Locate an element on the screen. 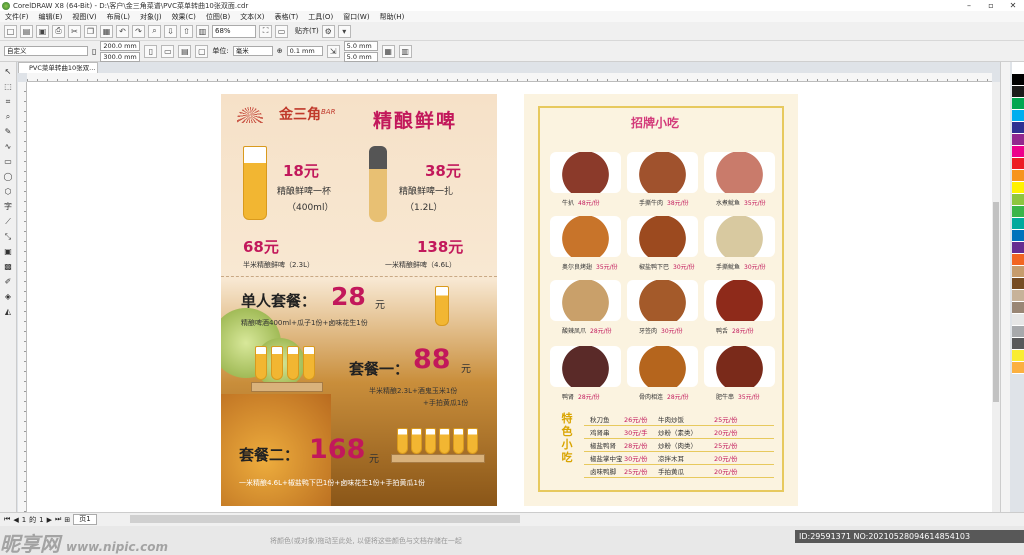 The image size is (1024, 555). export-icon: ⇧ is located at coordinates (186, 31).